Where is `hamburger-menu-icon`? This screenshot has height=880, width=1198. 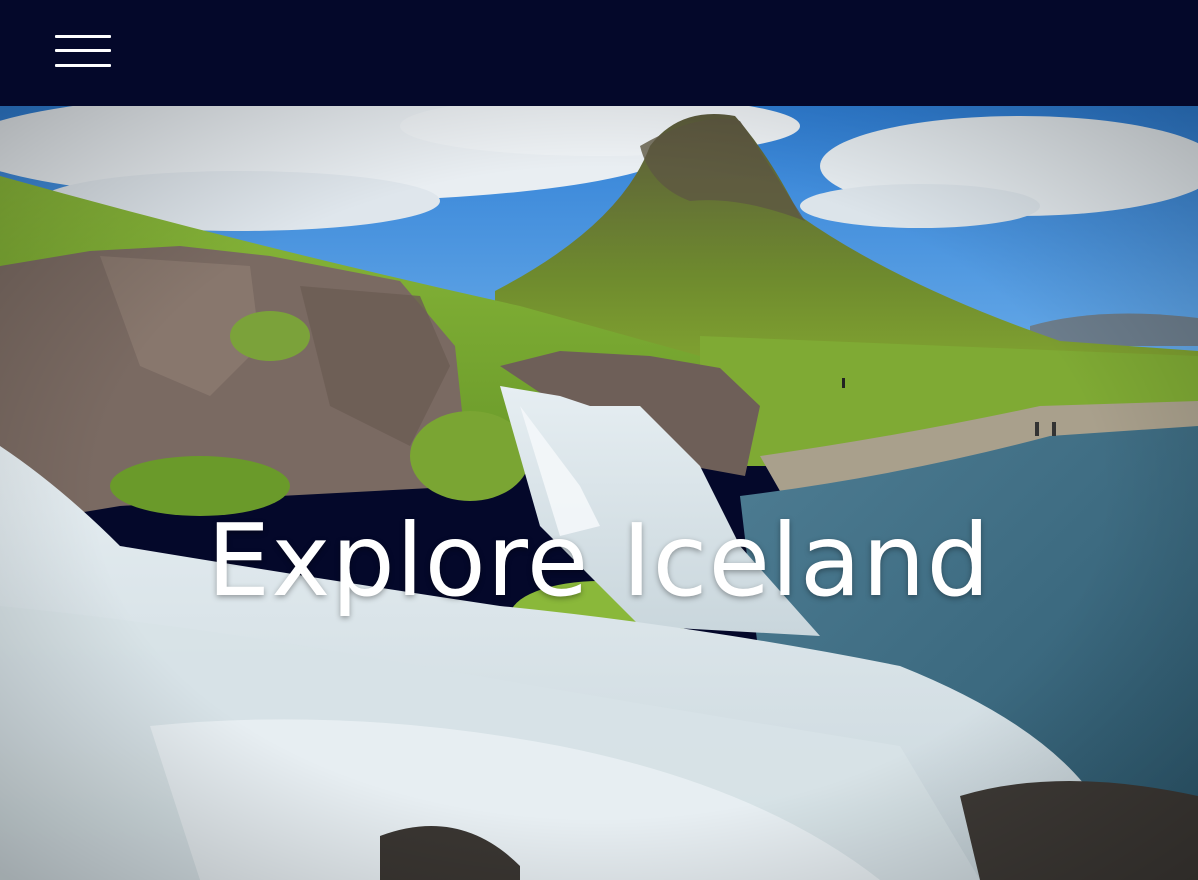 hamburger-menu-icon is located at coordinates (83, 51).